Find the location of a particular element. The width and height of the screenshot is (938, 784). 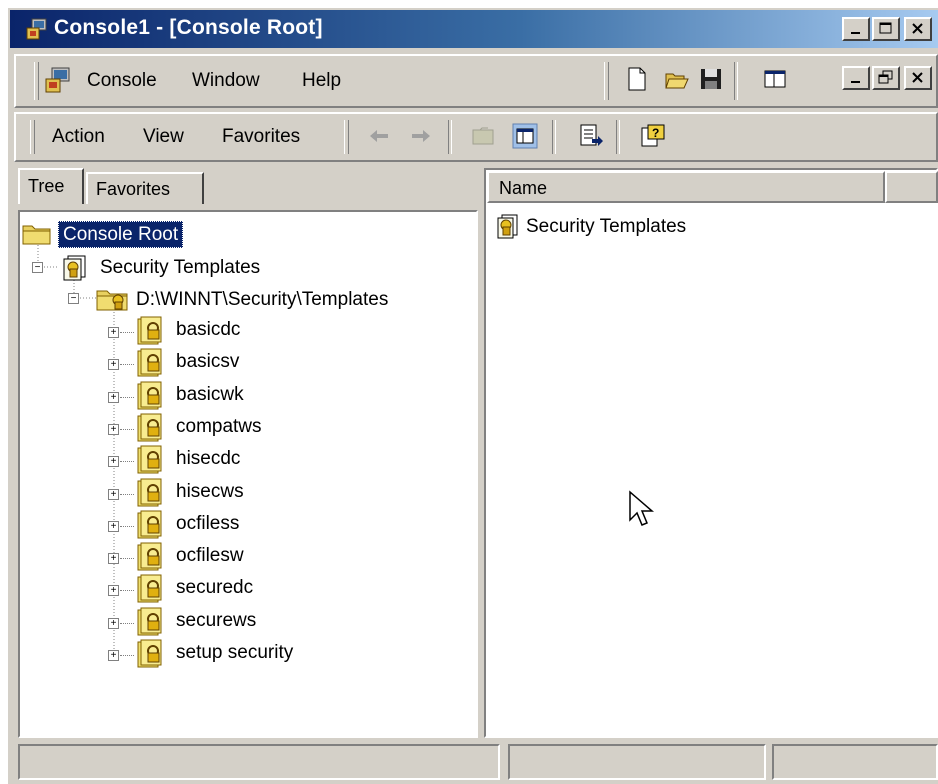

tab-tree: Tree is located at coordinates (51, 186).